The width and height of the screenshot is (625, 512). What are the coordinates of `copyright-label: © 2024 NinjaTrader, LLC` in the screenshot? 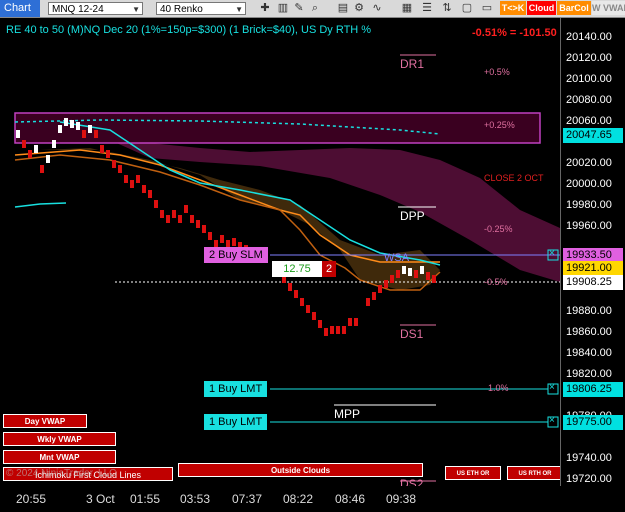 It's located at (61, 473).